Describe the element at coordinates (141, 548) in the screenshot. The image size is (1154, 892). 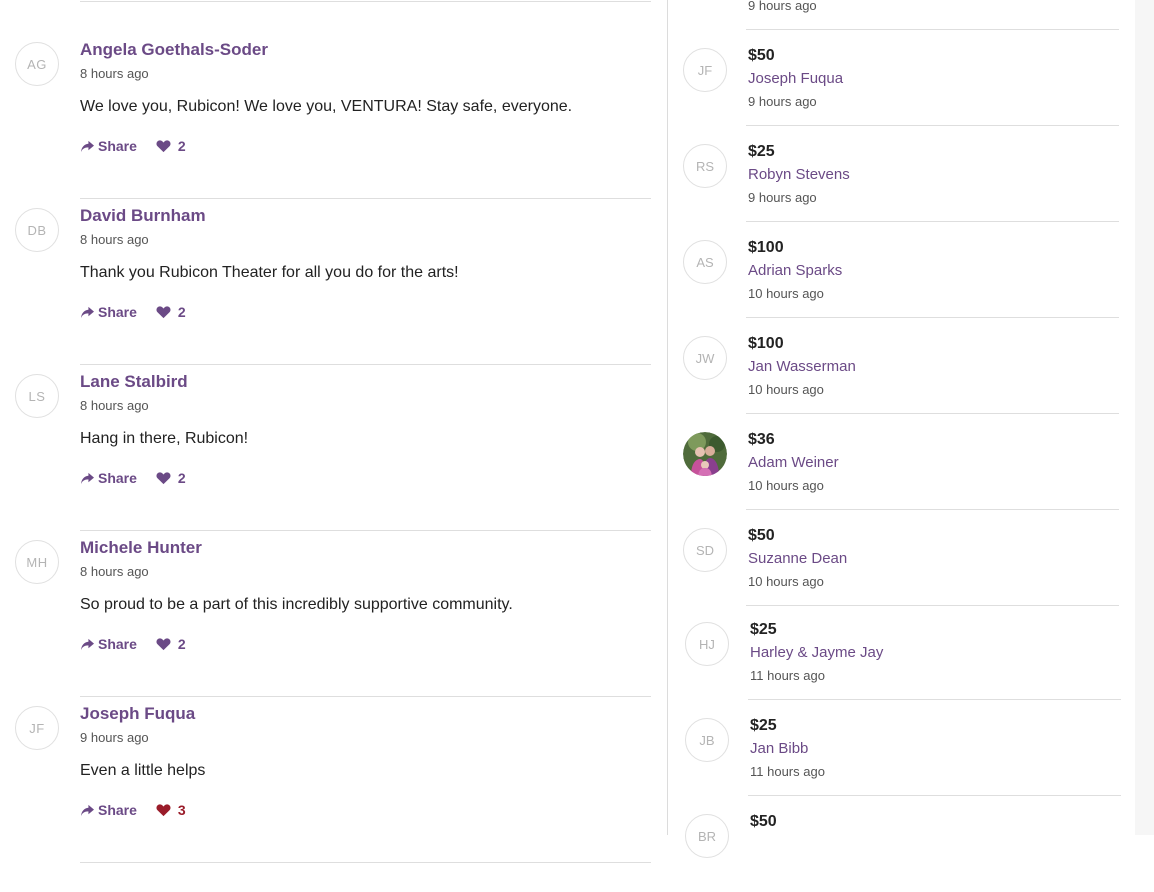
I see `commenter-name: Michele Hunter` at that location.